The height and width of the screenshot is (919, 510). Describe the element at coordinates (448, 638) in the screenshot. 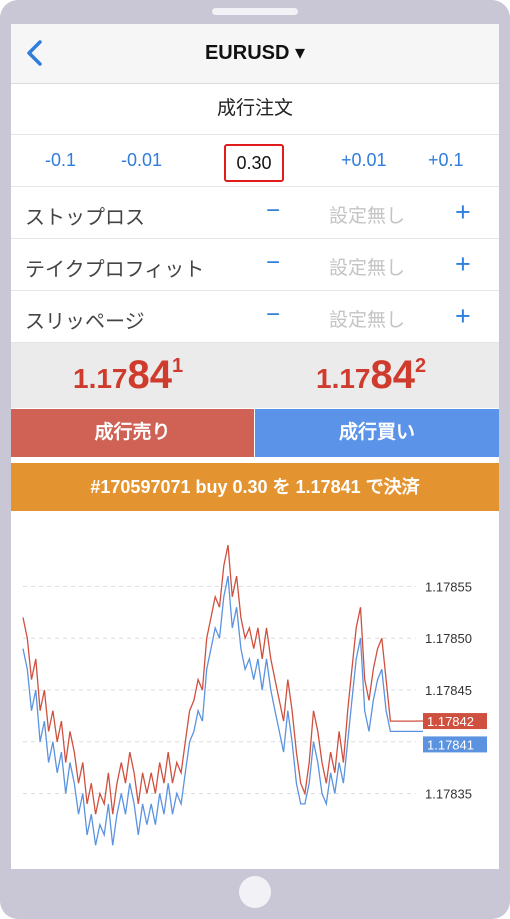

I see `y-tick-label: 1.17850` at that location.